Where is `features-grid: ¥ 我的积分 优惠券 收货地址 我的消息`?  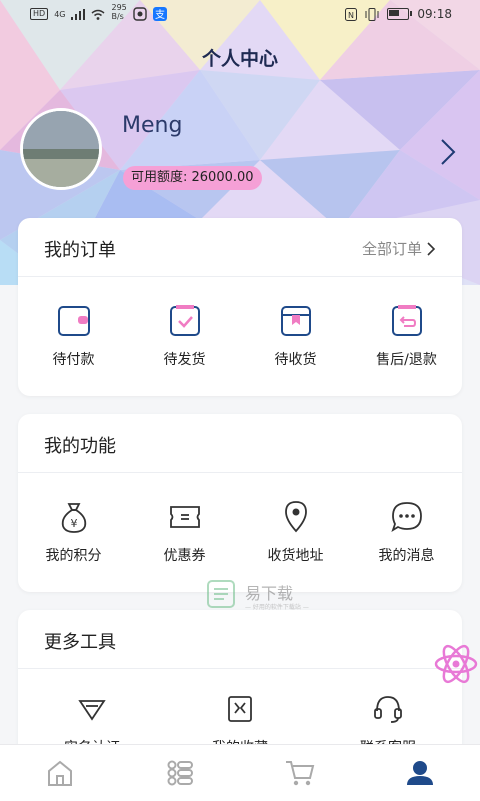
features-grid: ¥ 我的积分 优惠券 收货地址 我的消息 is located at coordinates (240, 519).